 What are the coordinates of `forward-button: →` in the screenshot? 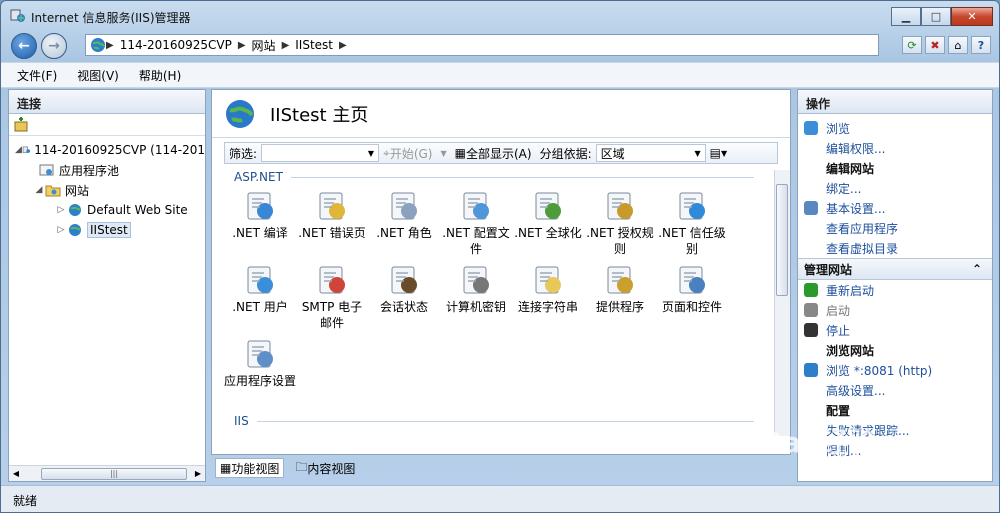 It's located at (54, 46).